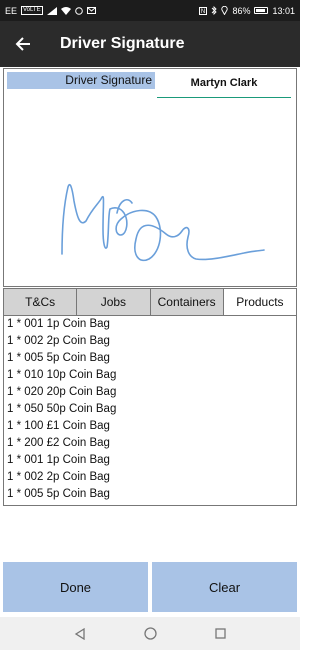  Describe the element at coordinates (224, 83) in the screenshot. I see `signer-name: Martyn Clark` at that location.